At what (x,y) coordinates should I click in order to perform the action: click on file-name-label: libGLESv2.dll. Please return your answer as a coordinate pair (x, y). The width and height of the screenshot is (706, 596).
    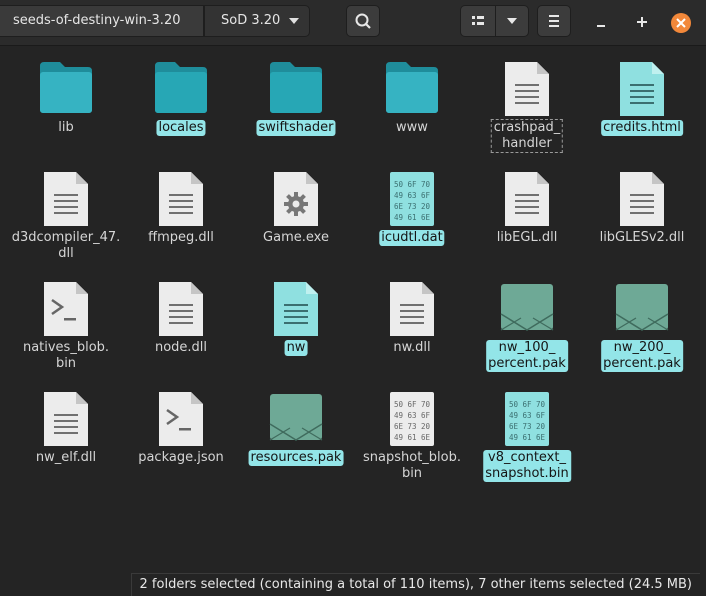
    Looking at the image, I should click on (642, 237).